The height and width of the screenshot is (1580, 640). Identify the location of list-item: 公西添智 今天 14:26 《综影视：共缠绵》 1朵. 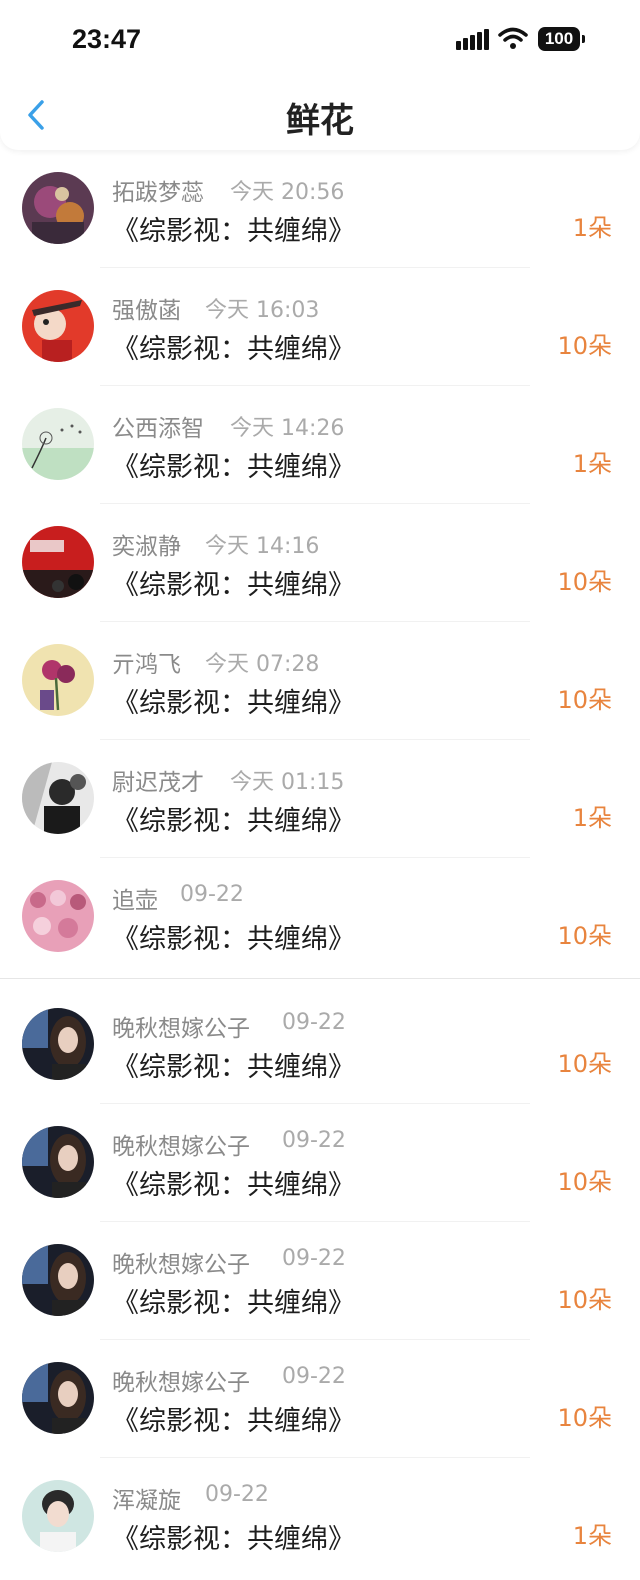
(320, 445).